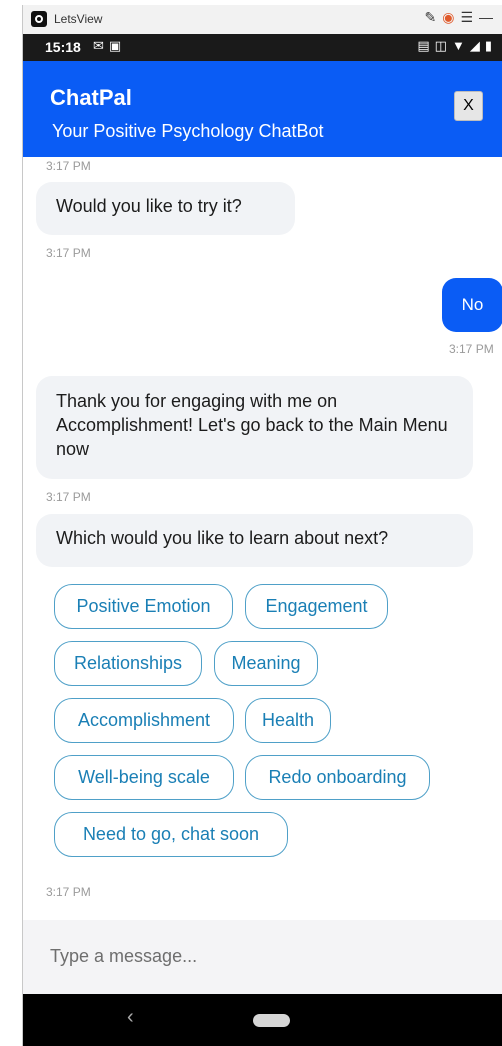 The image size is (502, 1046). I want to click on status-time: 15:18, so click(63, 47).